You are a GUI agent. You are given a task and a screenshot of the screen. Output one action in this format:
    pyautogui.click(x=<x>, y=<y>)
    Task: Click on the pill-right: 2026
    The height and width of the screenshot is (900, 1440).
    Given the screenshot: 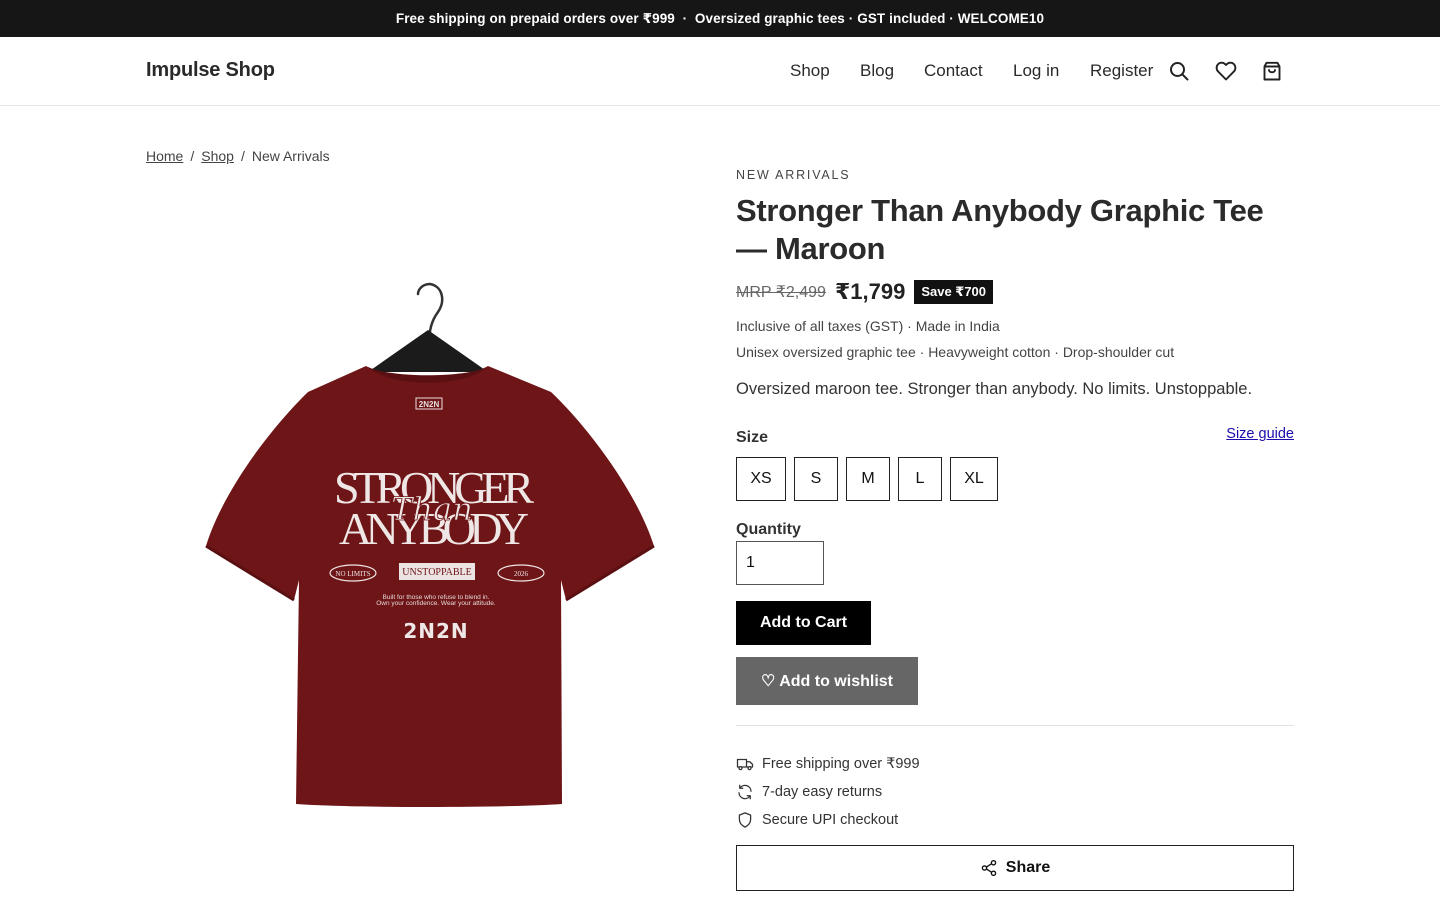 What is the action you would take?
    pyautogui.click(x=521, y=574)
    